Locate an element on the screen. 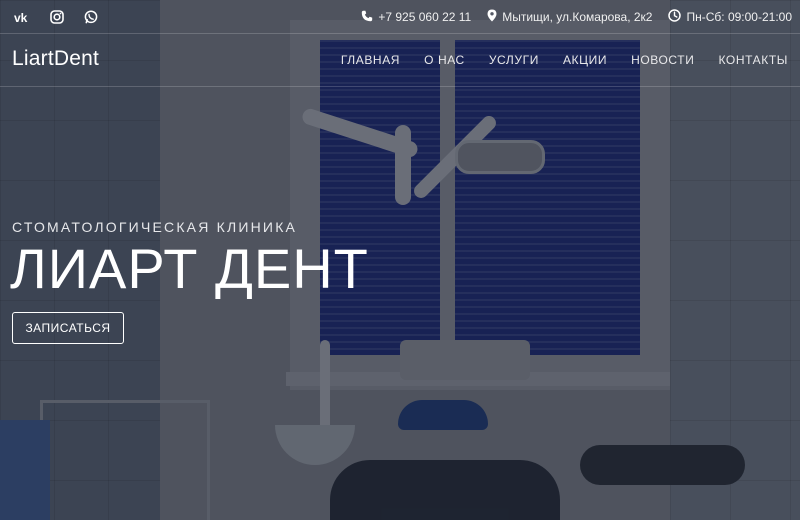 The image size is (800, 520). vk-icon: vk is located at coordinates (23, 17).